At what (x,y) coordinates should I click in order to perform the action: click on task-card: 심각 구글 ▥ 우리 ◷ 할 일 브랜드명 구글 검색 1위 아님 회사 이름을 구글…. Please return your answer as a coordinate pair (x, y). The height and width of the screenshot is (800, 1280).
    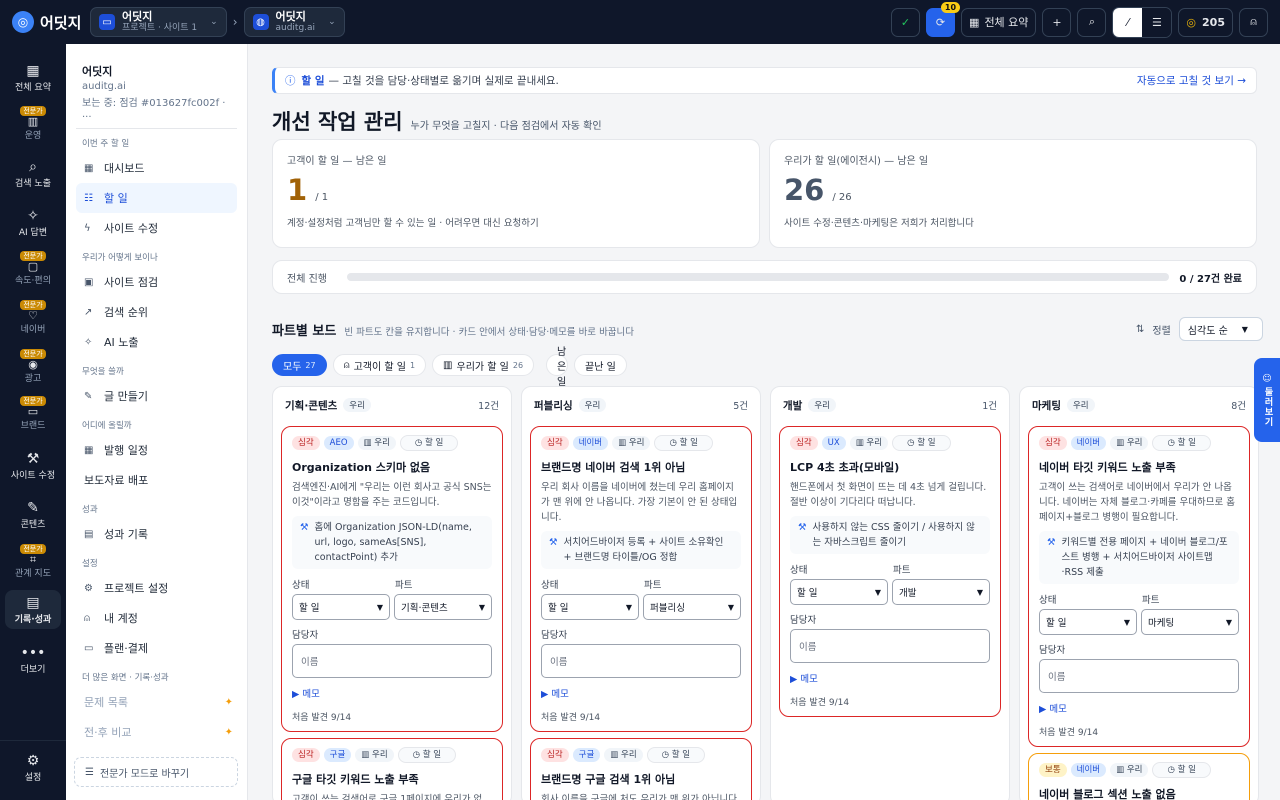
    Looking at the image, I should click on (641, 769).